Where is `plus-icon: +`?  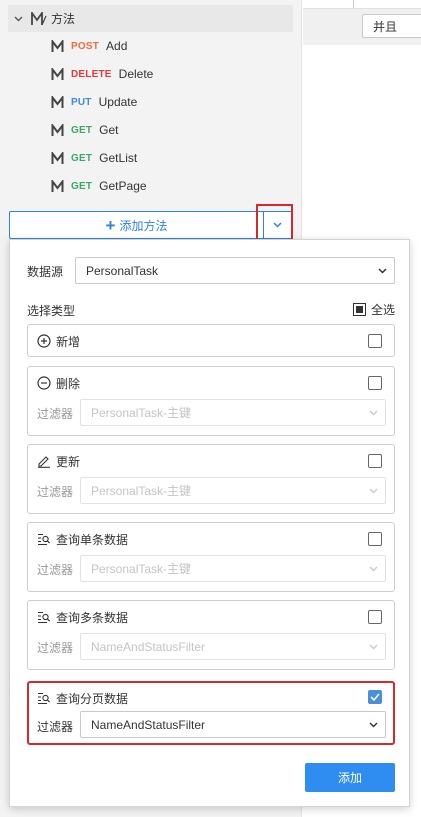 plus-icon: + is located at coordinates (110, 225).